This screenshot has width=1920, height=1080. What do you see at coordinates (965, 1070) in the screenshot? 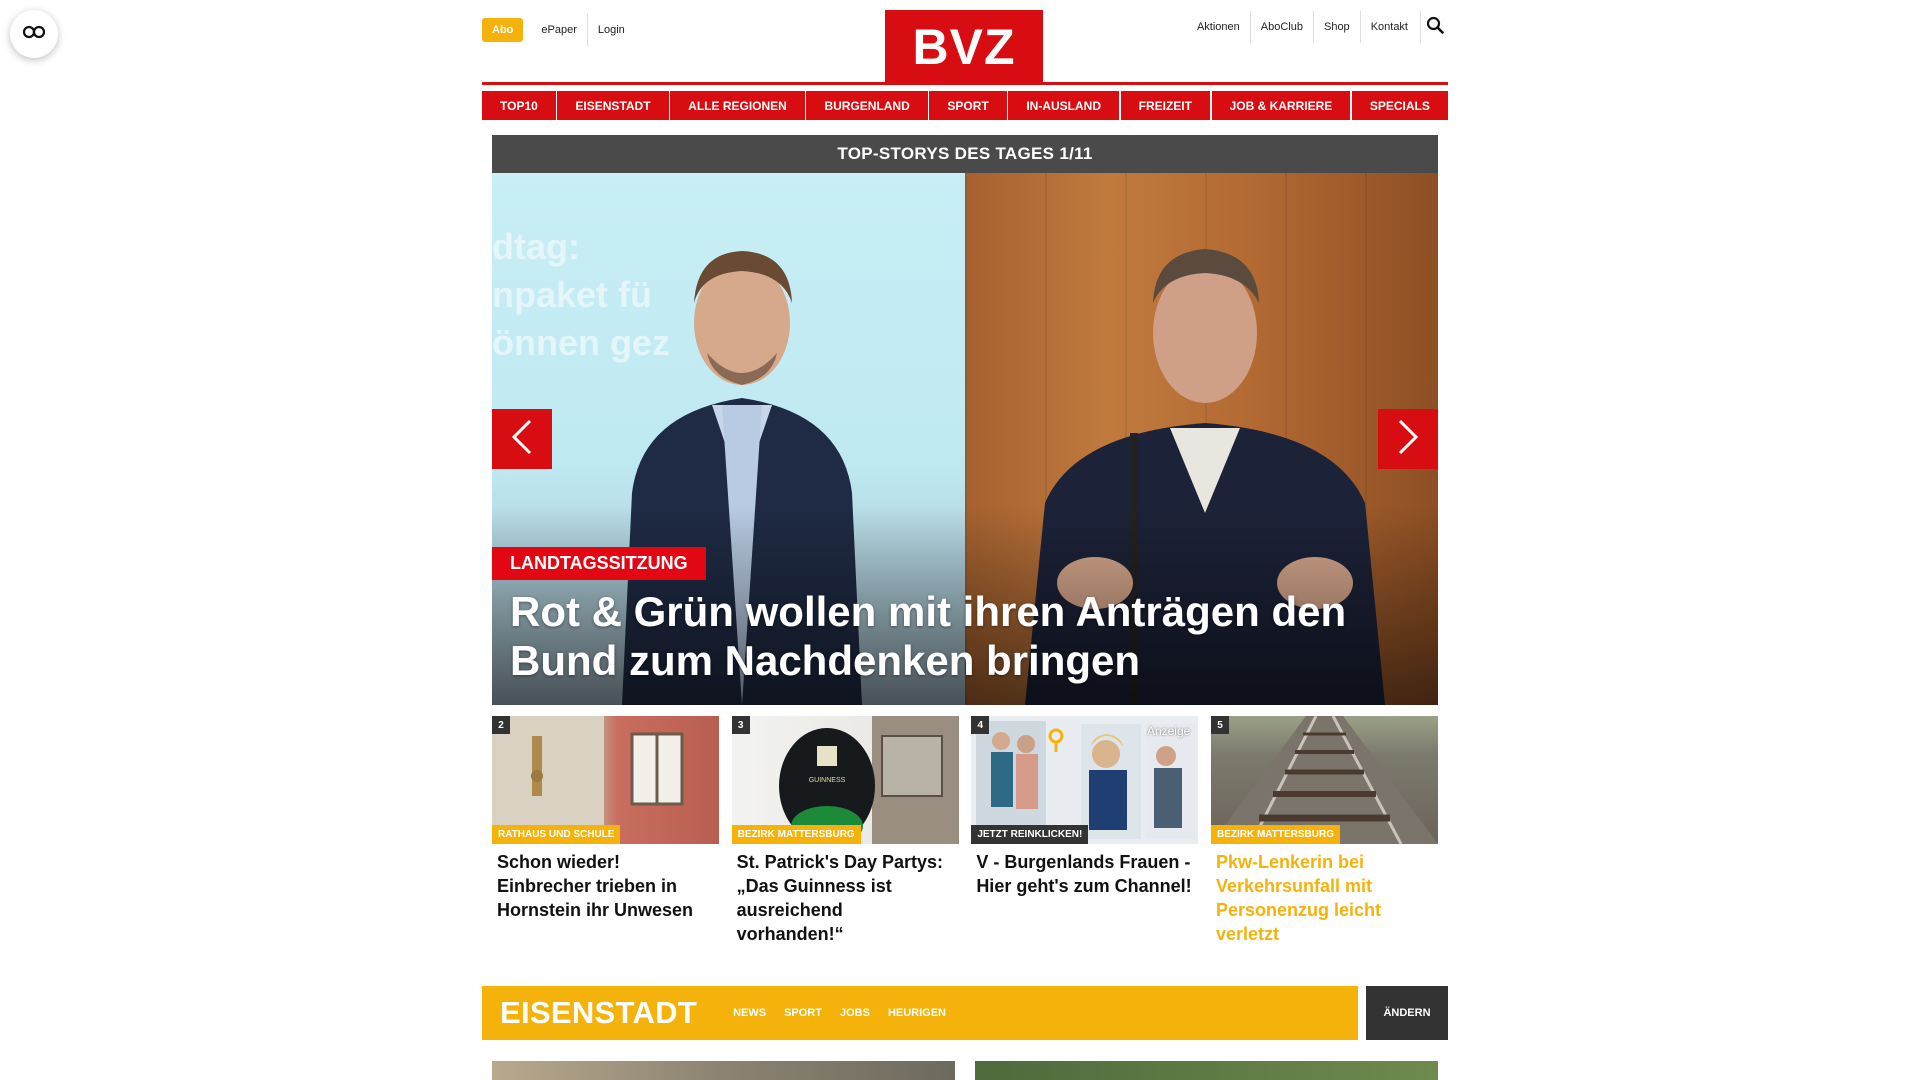
I see `region-story-images` at bounding box center [965, 1070].